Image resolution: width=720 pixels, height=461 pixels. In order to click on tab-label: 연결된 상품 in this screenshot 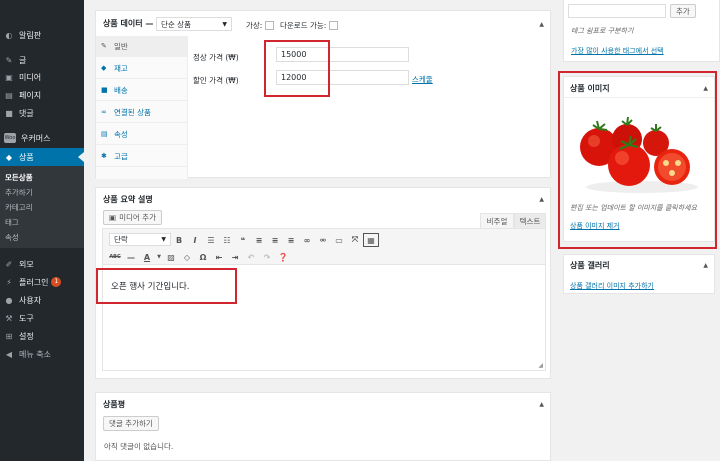, I will do `click(132, 112)`.